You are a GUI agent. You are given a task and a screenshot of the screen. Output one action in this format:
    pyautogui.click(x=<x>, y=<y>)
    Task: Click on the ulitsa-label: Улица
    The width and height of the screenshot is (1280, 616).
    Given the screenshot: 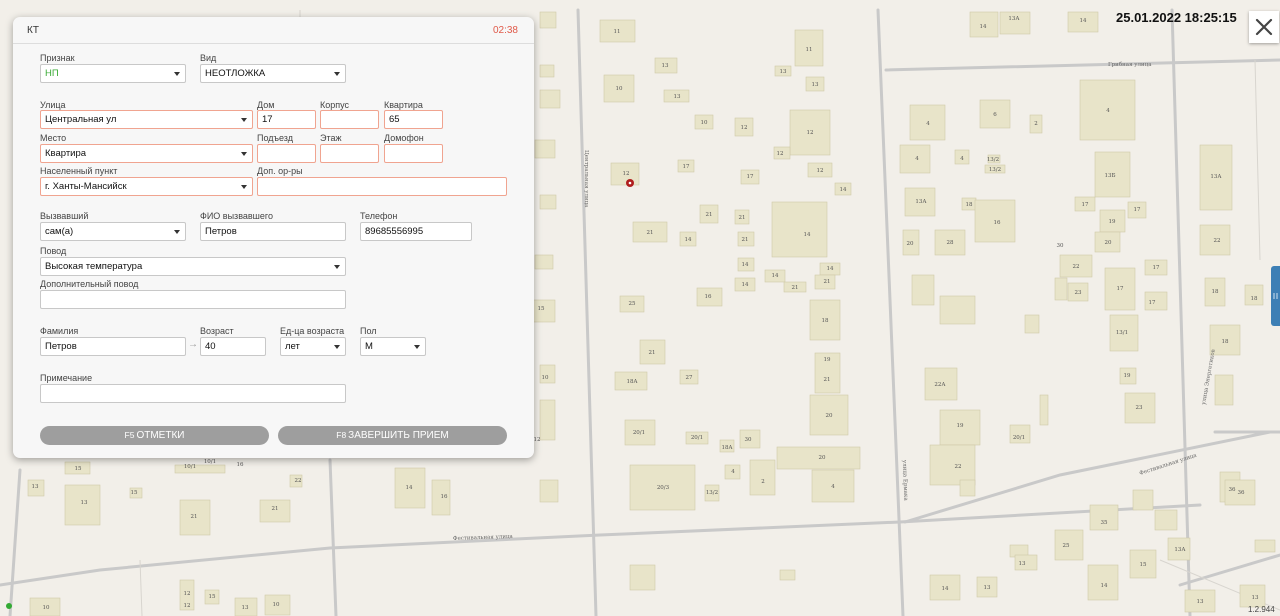 What is the action you would take?
    pyautogui.click(x=53, y=105)
    